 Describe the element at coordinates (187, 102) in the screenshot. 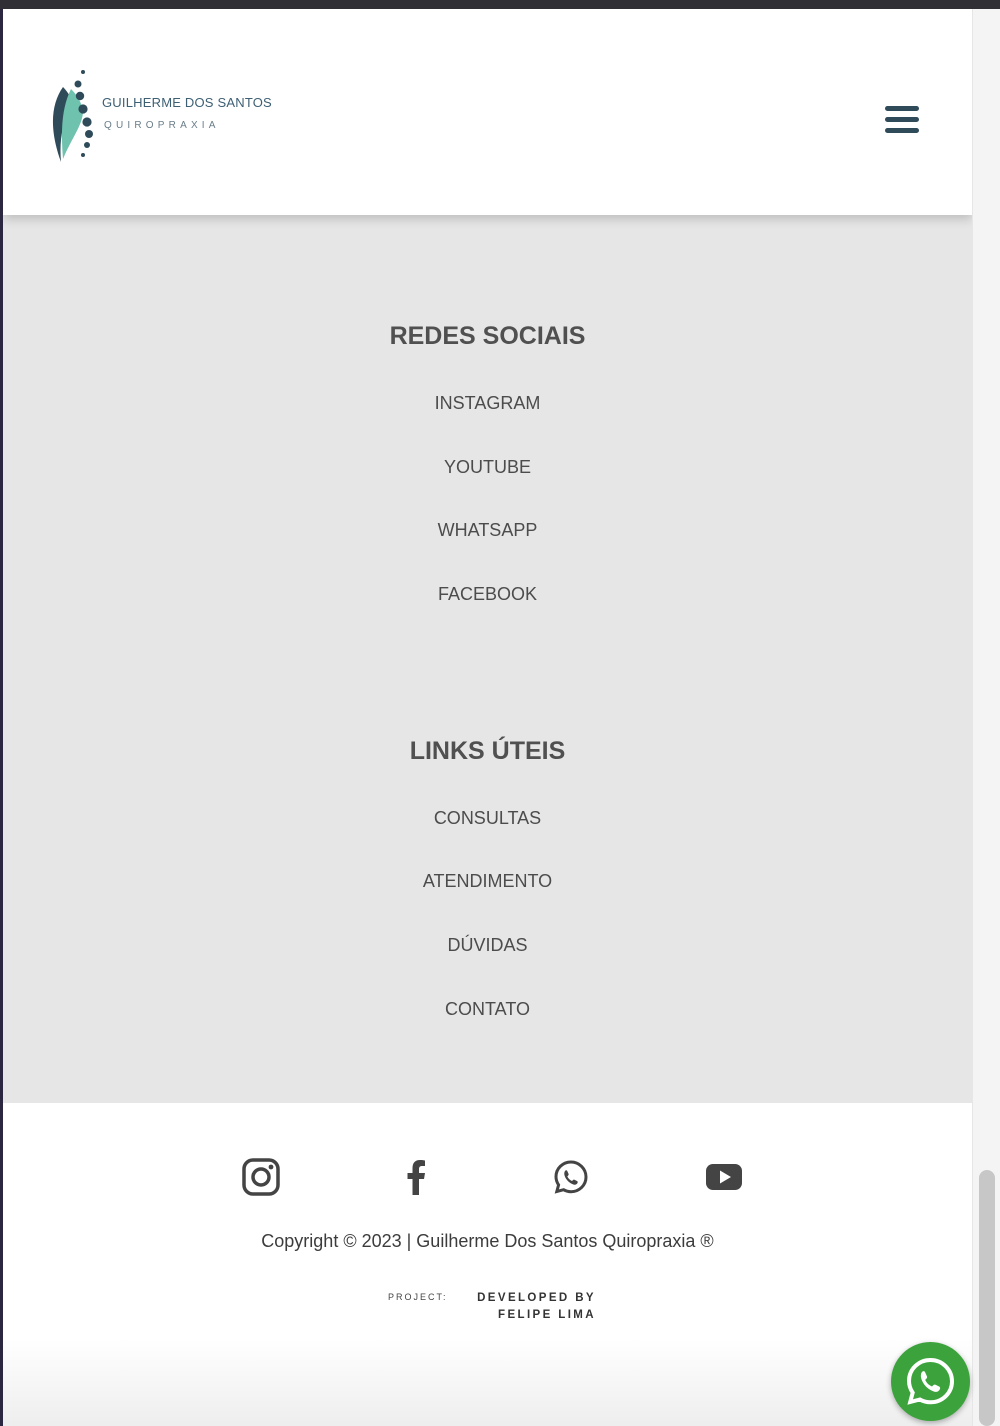

I see `logo-name: GUILHERME DOS SANTOS` at that location.